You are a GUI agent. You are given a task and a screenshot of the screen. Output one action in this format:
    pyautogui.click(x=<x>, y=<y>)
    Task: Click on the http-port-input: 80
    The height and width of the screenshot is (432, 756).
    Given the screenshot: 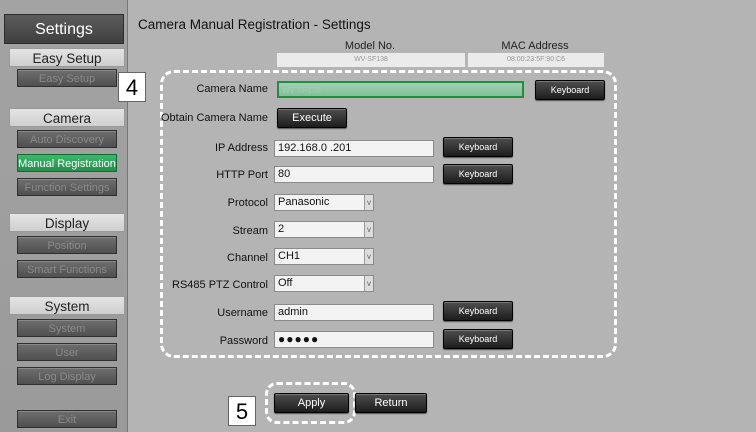 What is the action you would take?
    pyautogui.click(x=354, y=174)
    